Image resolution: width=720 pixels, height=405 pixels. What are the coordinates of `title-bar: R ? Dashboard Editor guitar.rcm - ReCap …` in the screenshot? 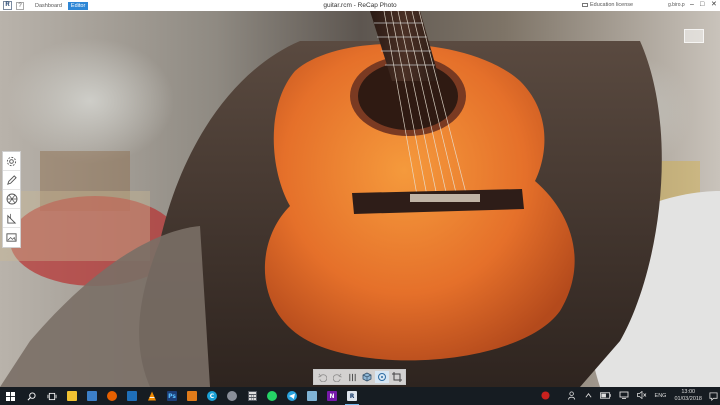 It's located at (360, 5).